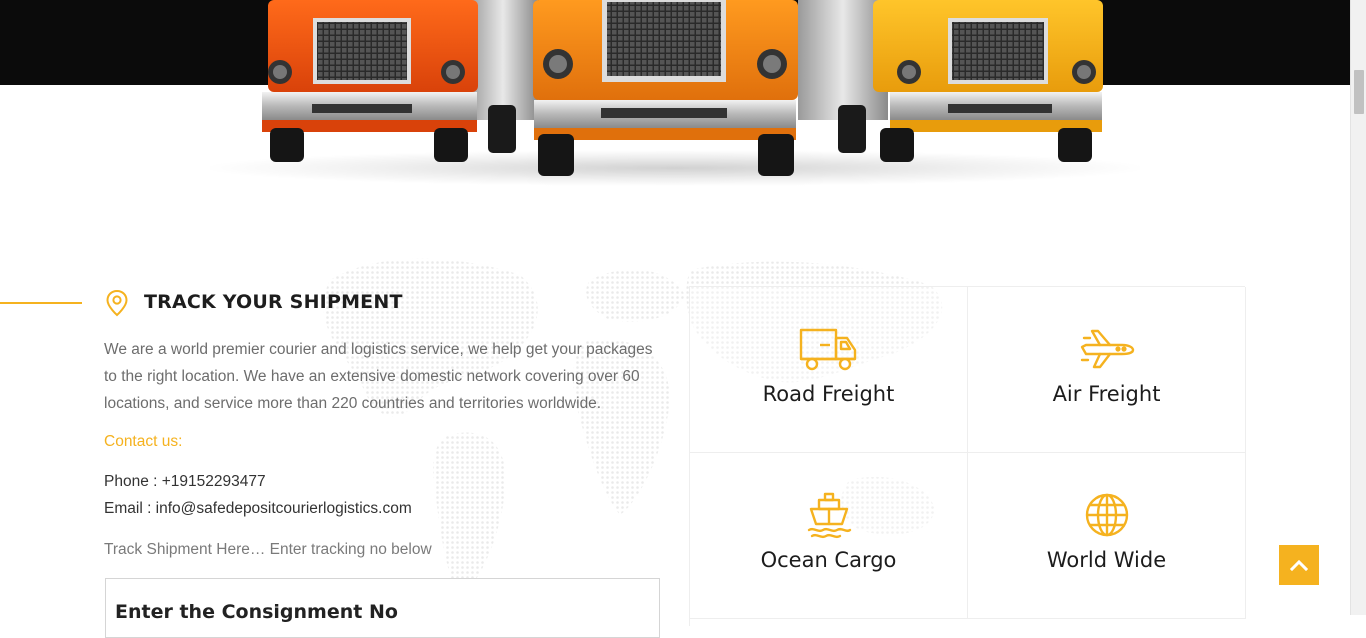 The height and width of the screenshot is (638, 1366). Describe the element at coordinates (1359, 92) in the screenshot. I see `scrollbar-thumb` at that location.